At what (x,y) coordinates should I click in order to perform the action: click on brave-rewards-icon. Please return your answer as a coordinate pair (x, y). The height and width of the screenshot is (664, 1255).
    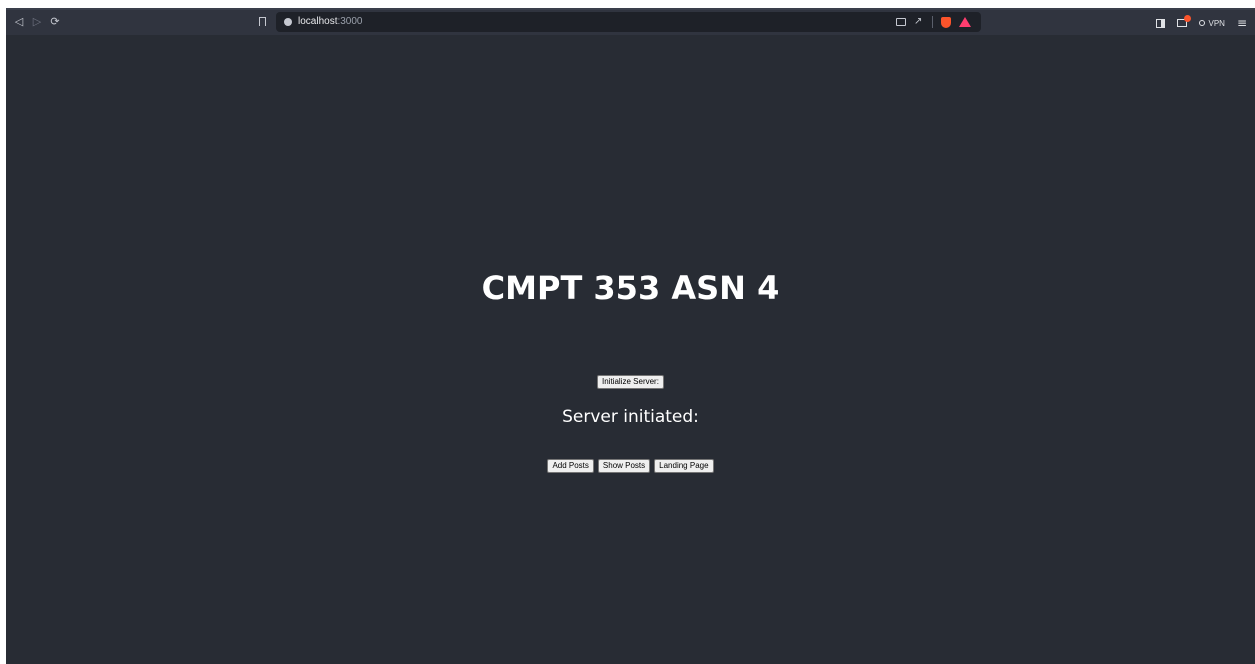
    Looking at the image, I should click on (965, 22).